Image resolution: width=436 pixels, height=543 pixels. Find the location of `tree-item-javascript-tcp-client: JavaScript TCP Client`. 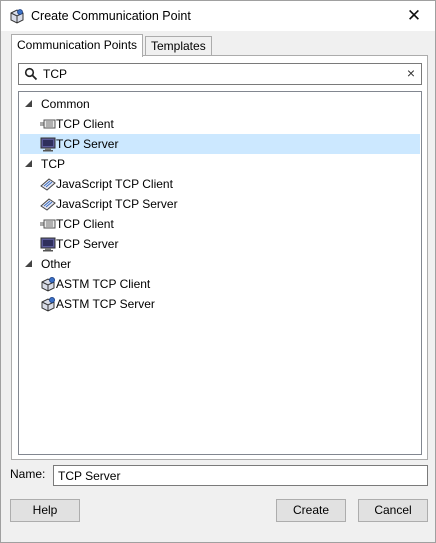

tree-item-javascript-tcp-client: JavaScript TCP Client is located at coordinates (220, 184).